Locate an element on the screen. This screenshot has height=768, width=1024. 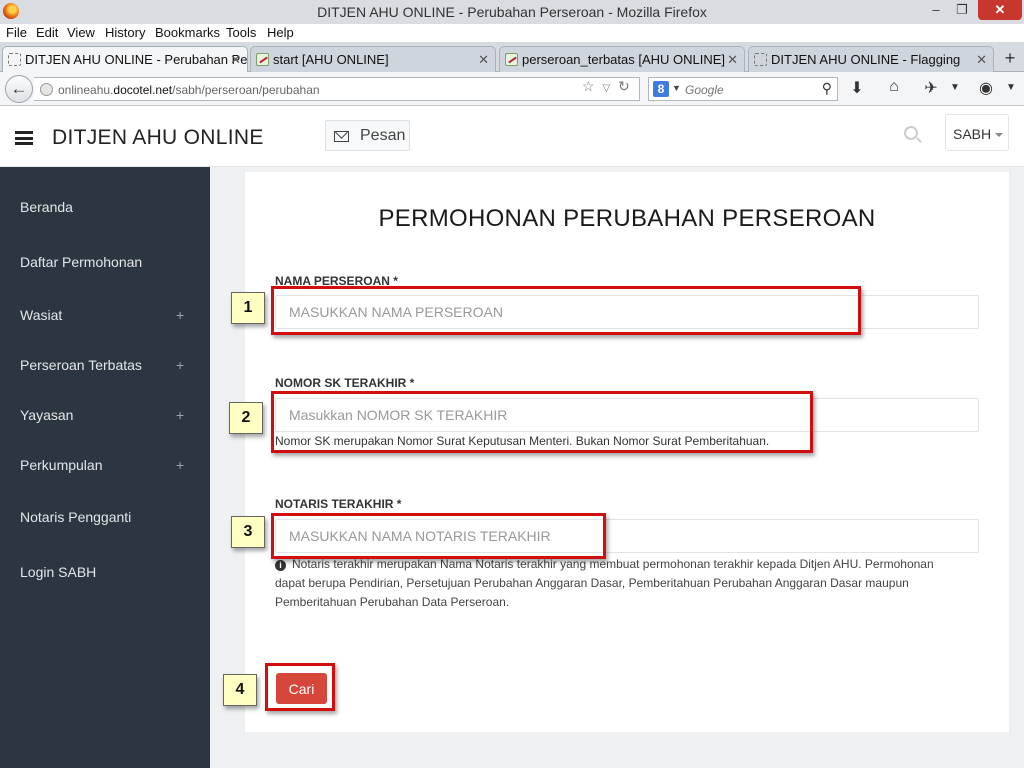
globe-icon is located at coordinates (46, 89).